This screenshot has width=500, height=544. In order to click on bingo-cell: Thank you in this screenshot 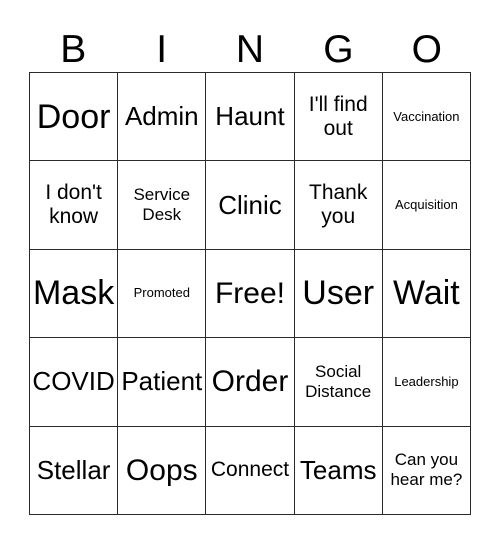, I will do `click(338, 205)`.